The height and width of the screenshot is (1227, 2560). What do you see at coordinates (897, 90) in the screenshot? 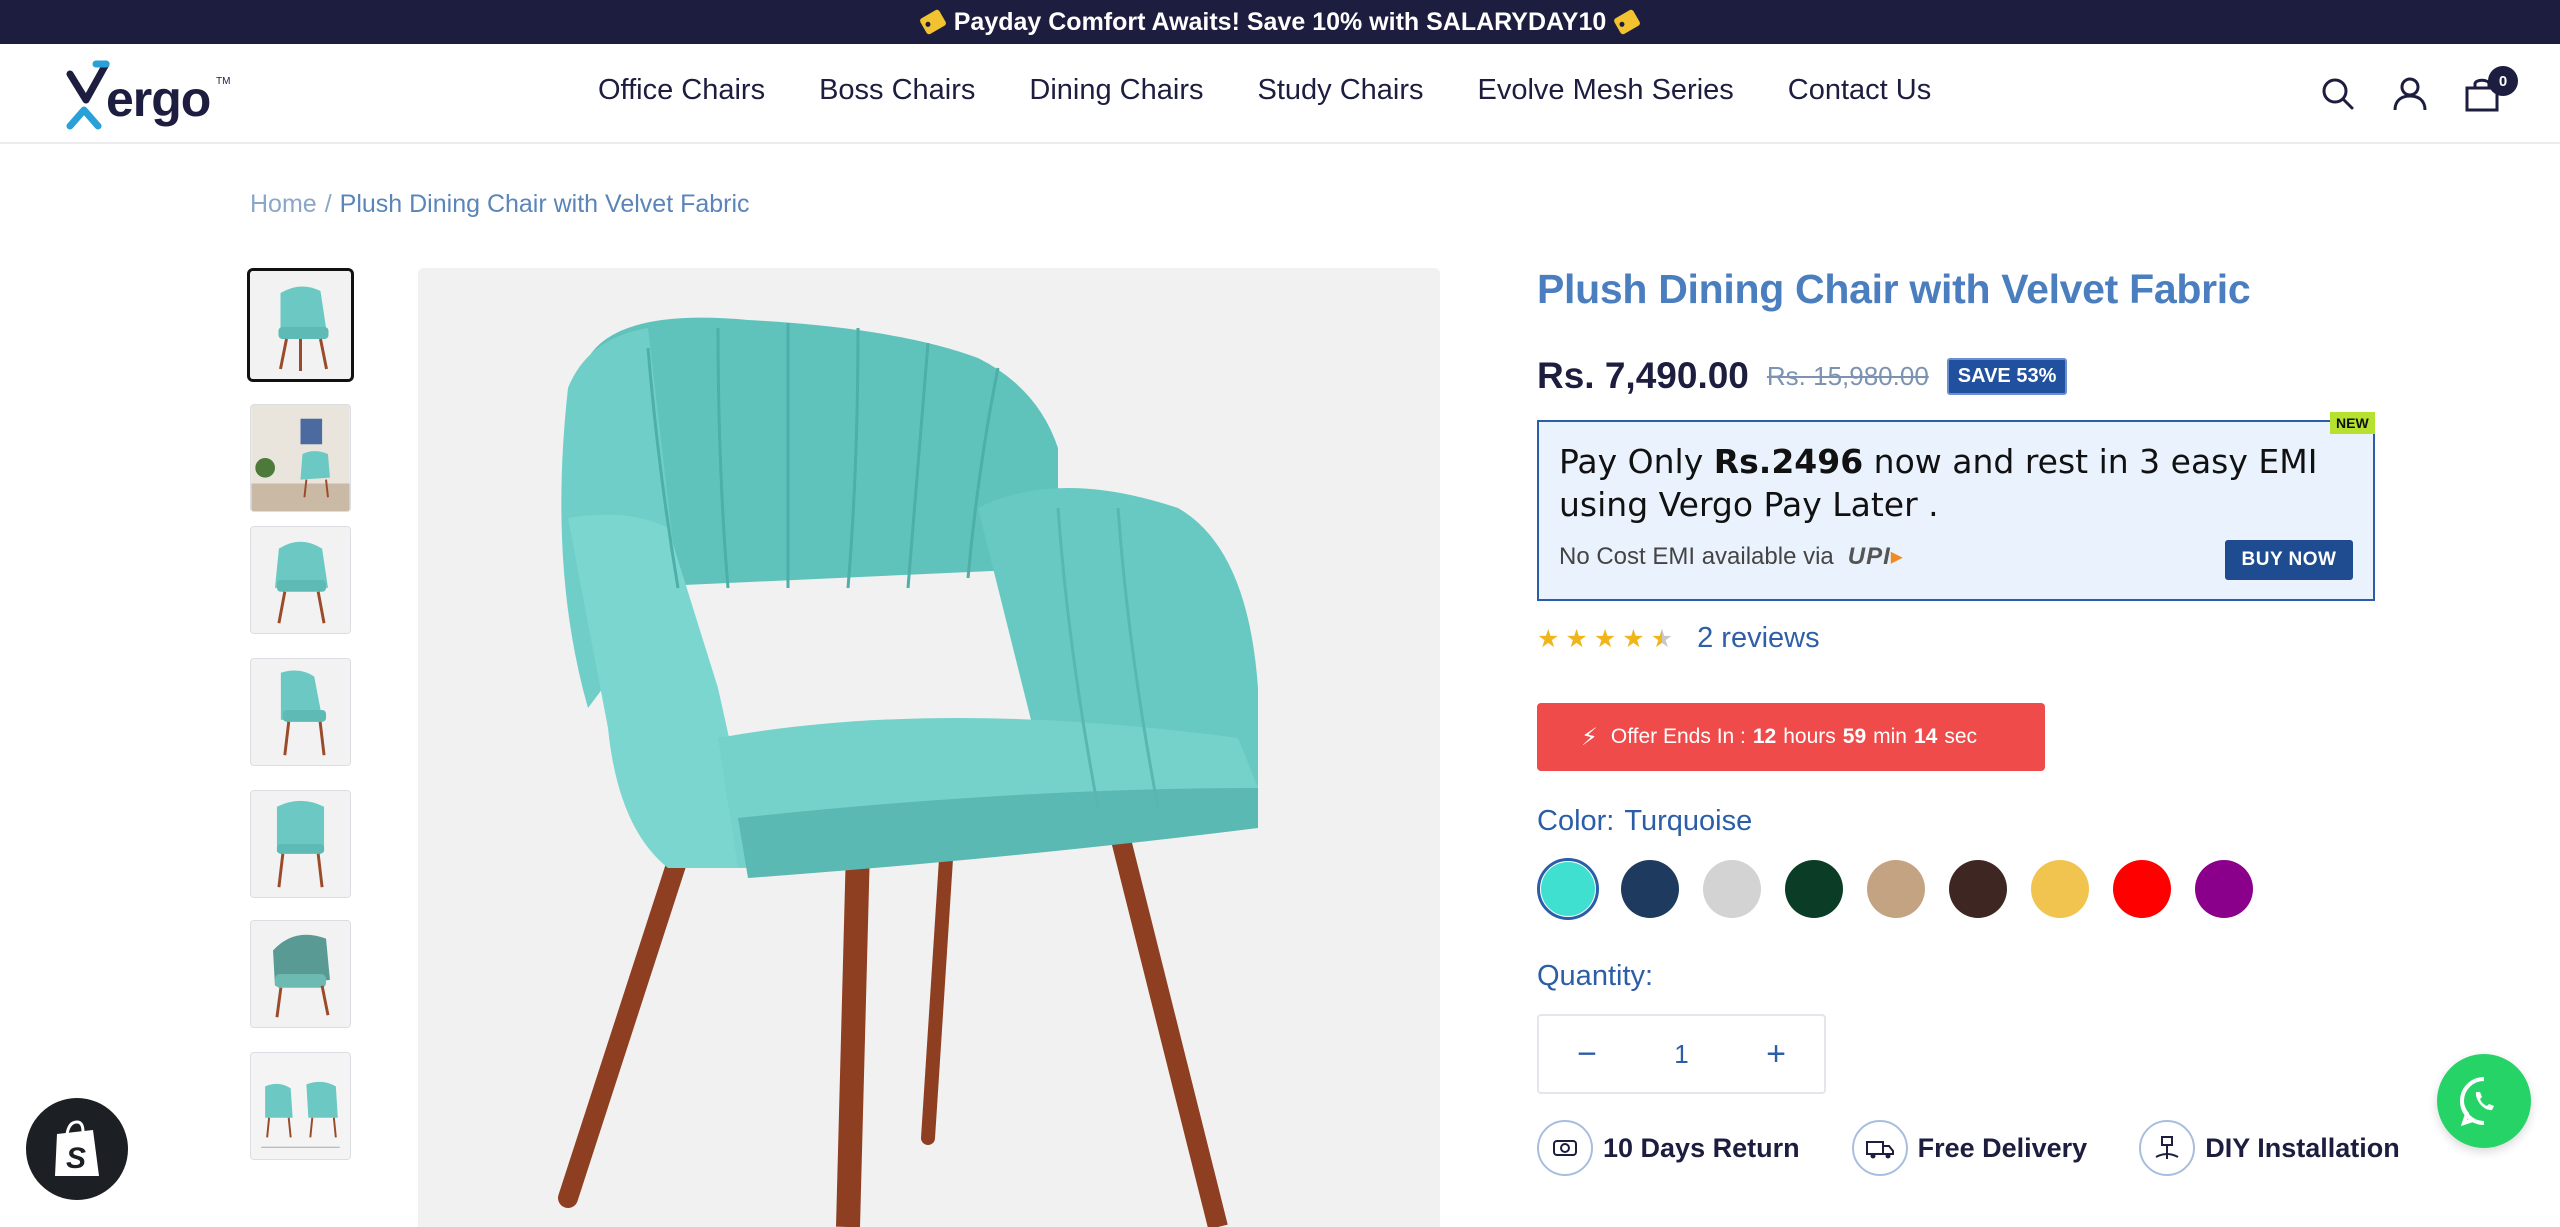
I see `nav-boss-chairs: Boss Chairs` at bounding box center [897, 90].